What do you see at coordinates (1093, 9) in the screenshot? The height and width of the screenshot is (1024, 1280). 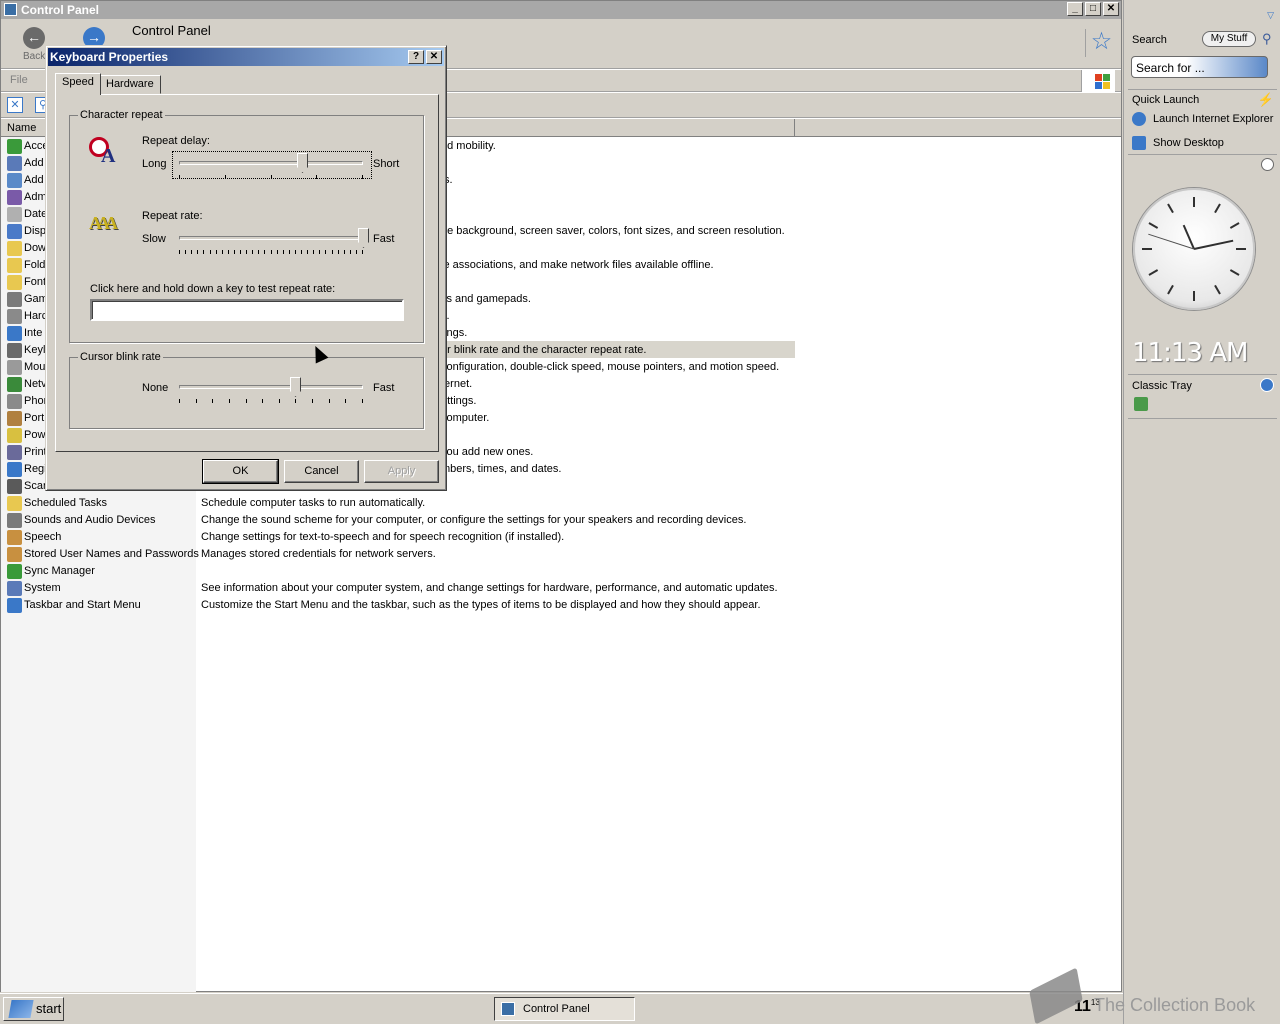 I see `maximize-button: □` at bounding box center [1093, 9].